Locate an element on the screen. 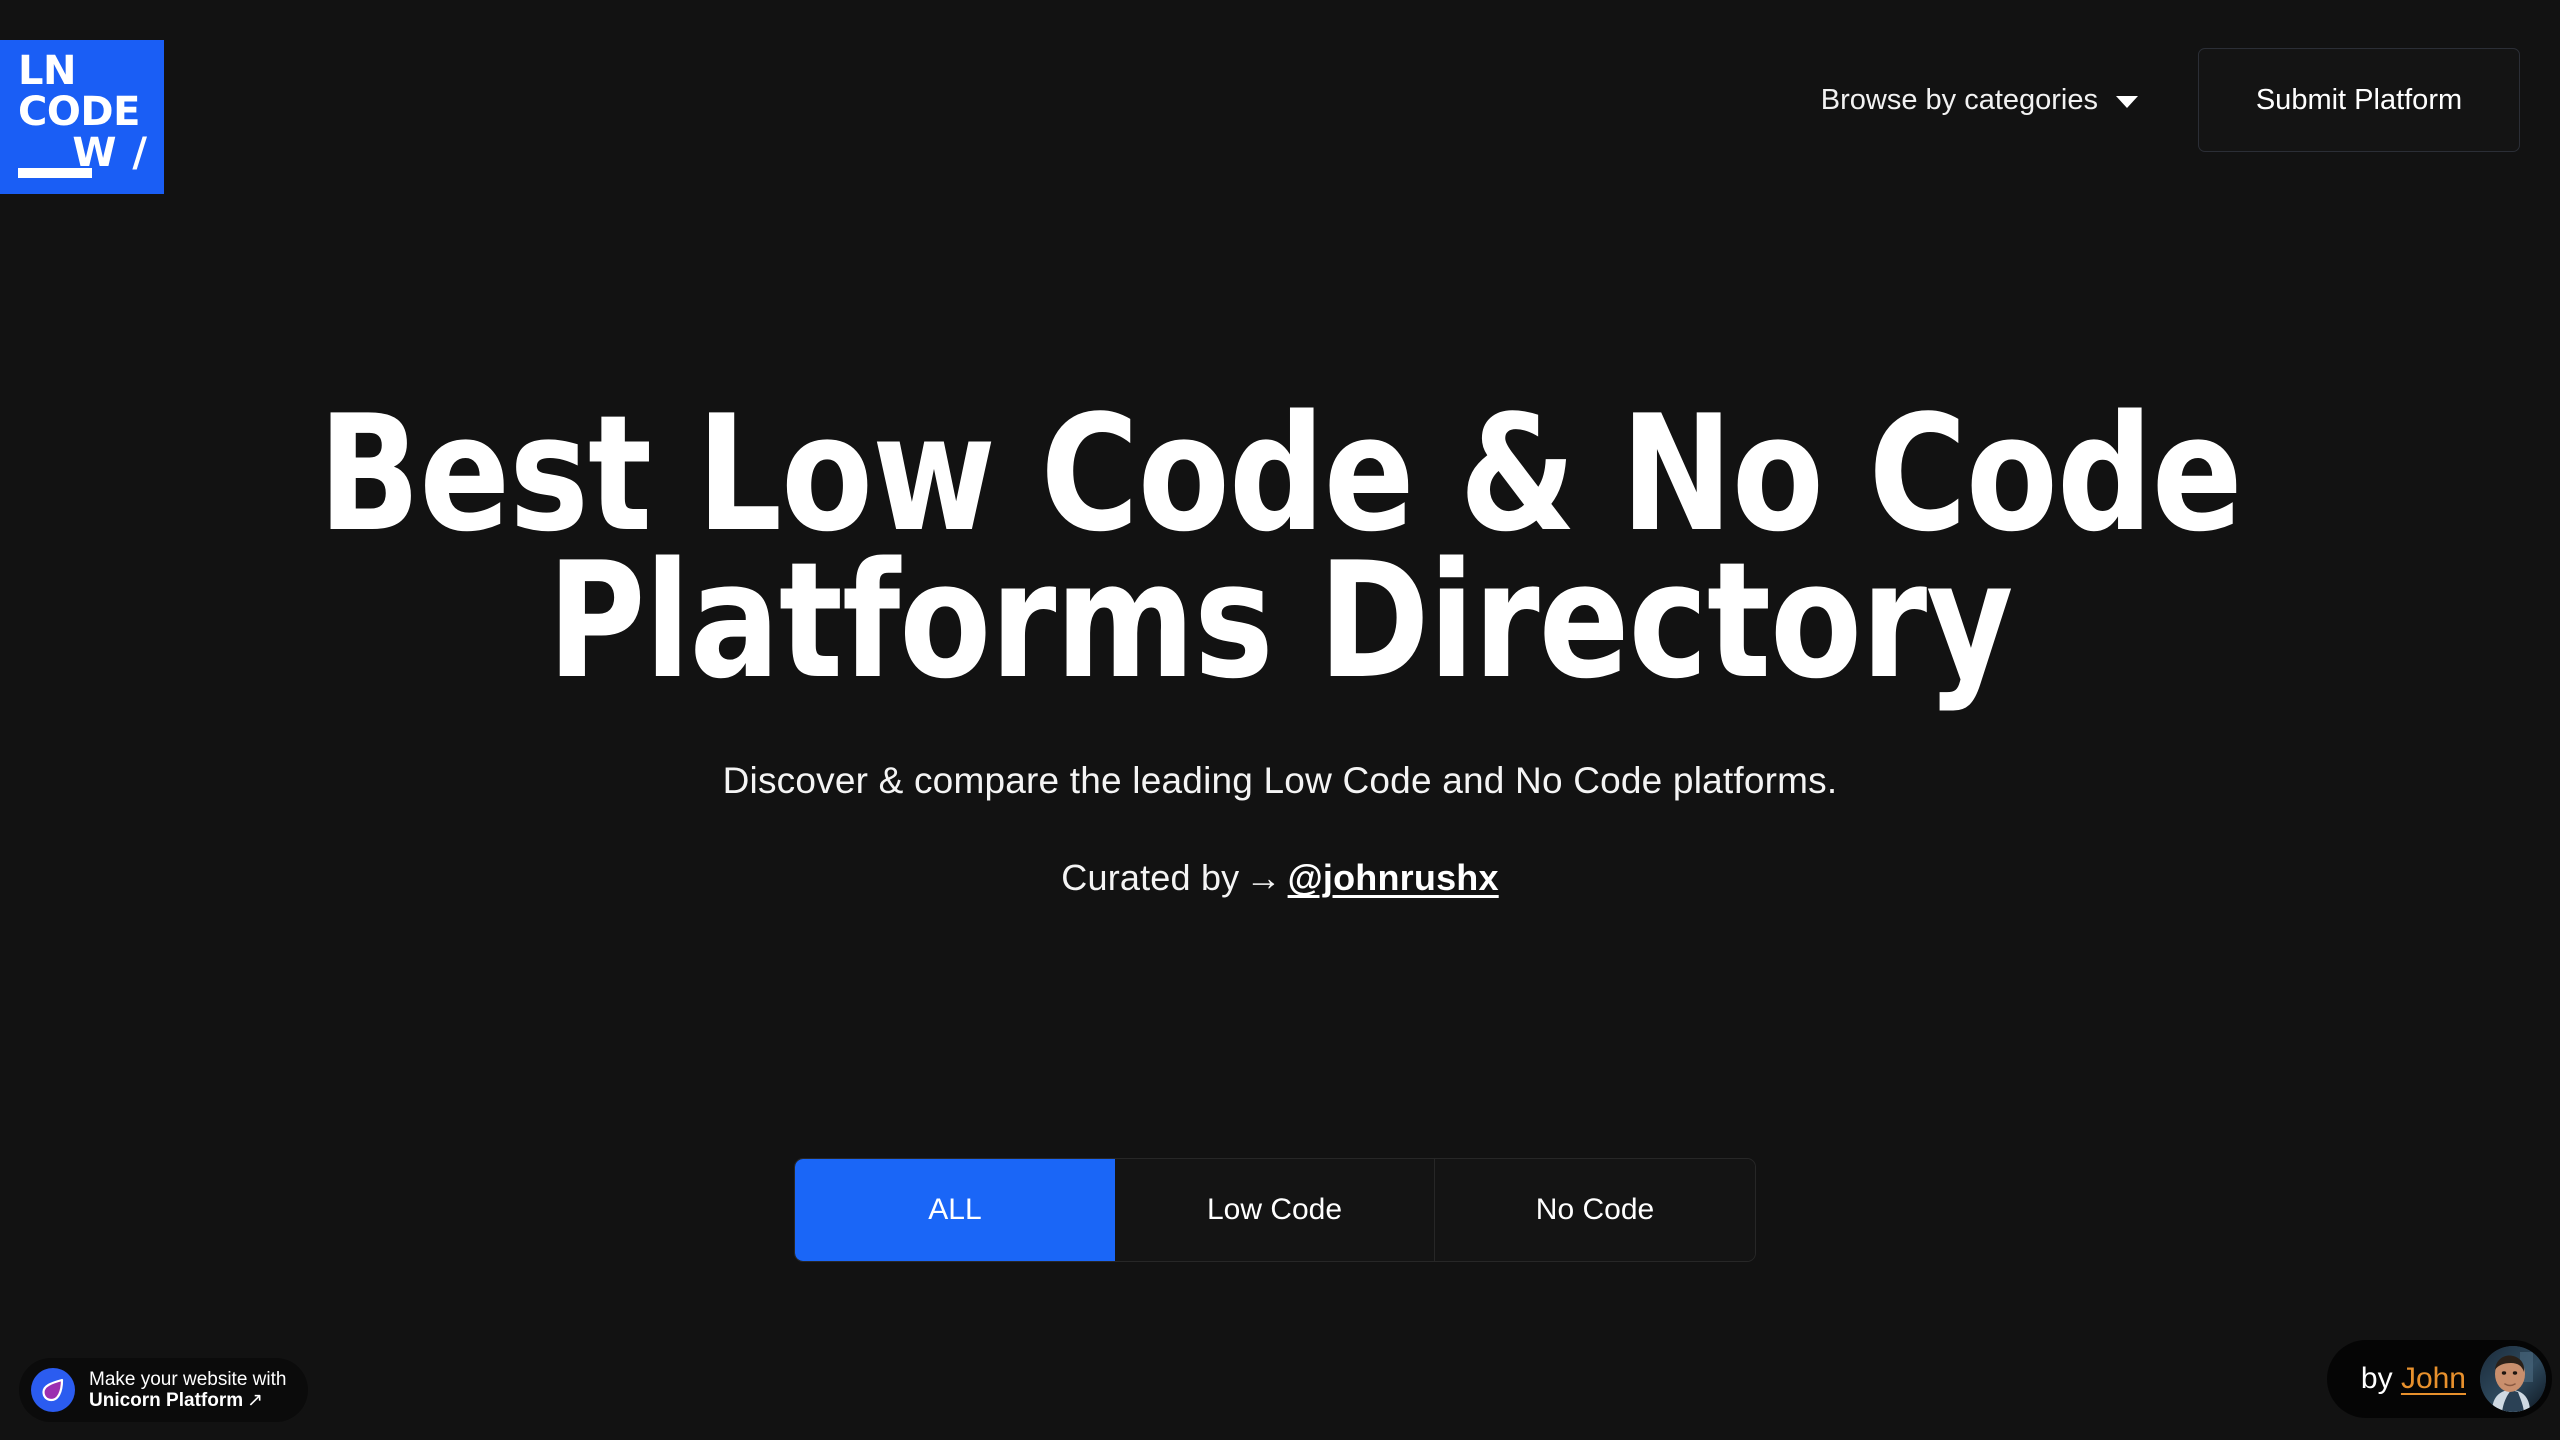 This screenshot has width=2560, height=1440. submit-platform-button: Submit Platform is located at coordinates (2359, 100).